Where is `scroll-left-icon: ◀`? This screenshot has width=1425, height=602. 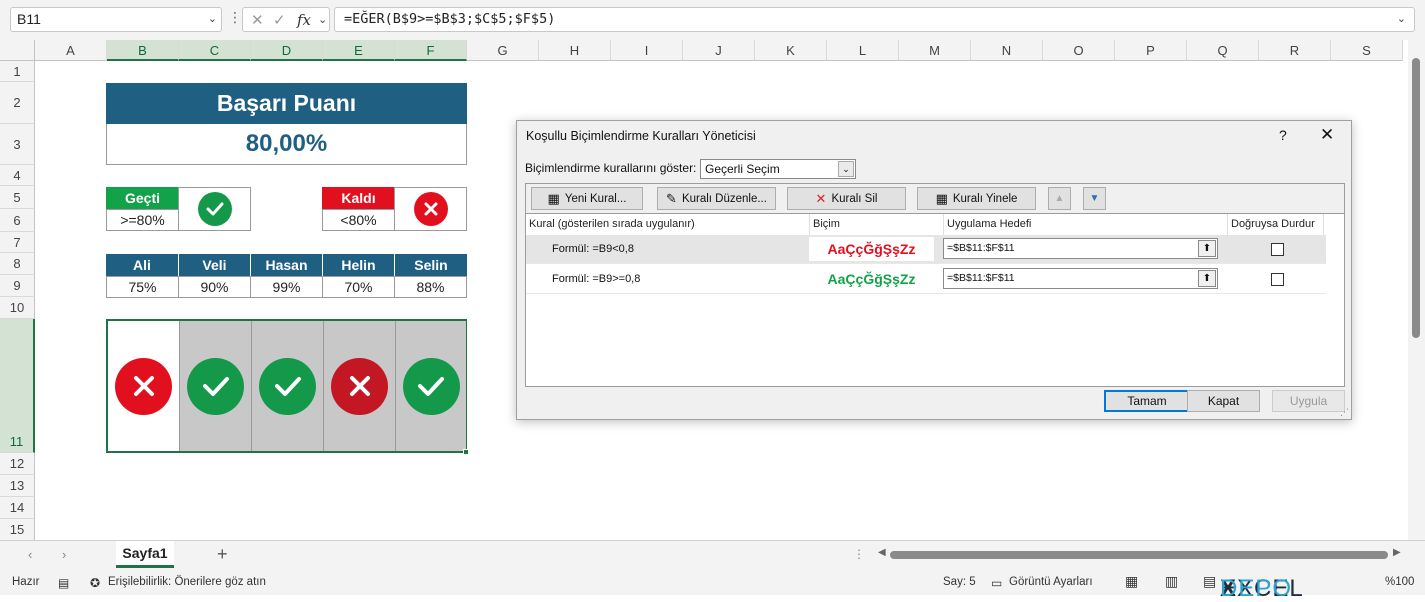 scroll-left-icon: ◀ is located at coordinates (882, 552).